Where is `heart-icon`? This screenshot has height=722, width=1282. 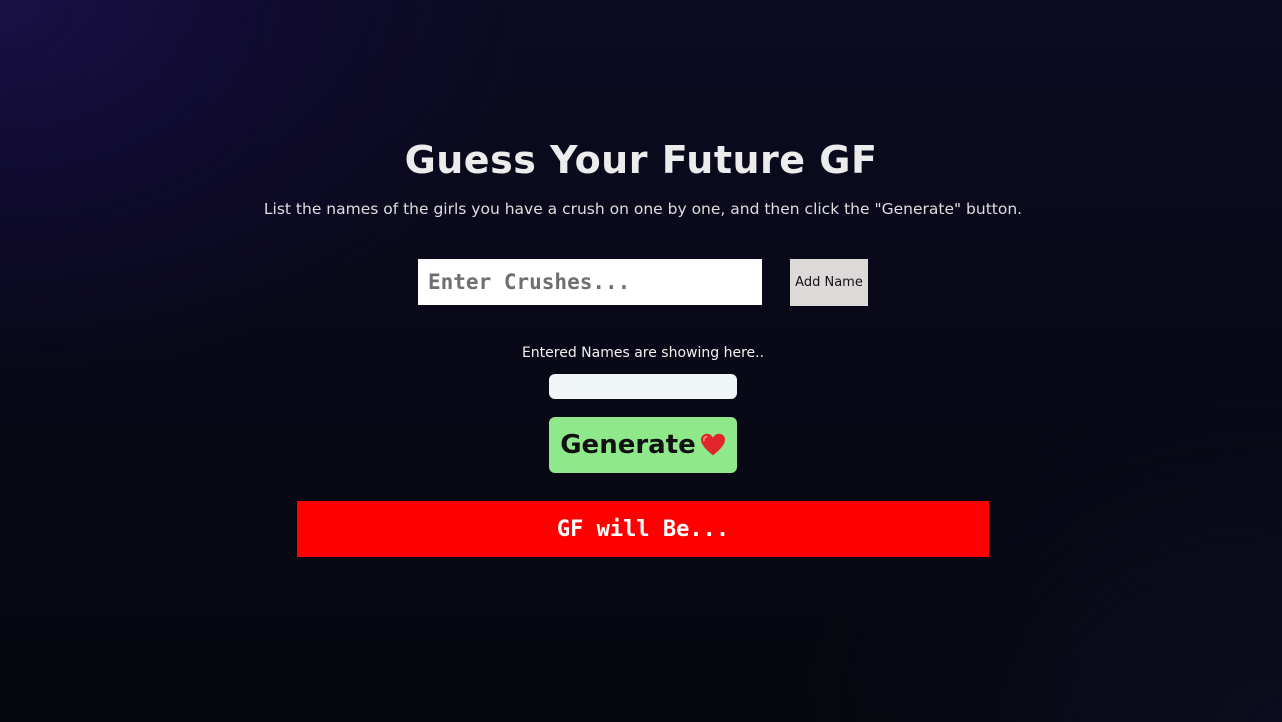 heart-icon is located at coordinates (712, 444).